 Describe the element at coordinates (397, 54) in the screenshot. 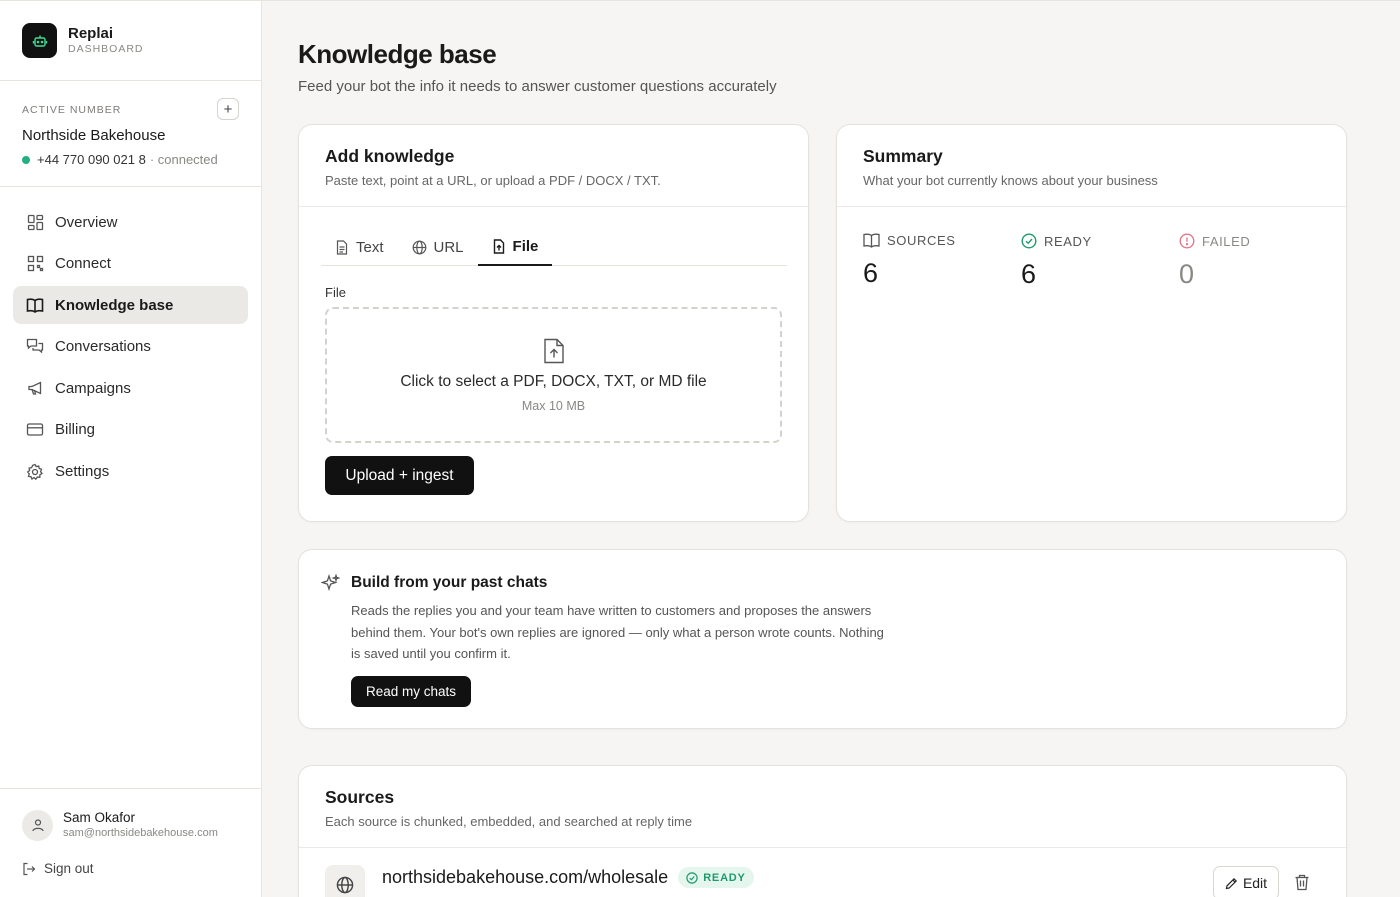

I see `page-title: Knowledge base` at that location.